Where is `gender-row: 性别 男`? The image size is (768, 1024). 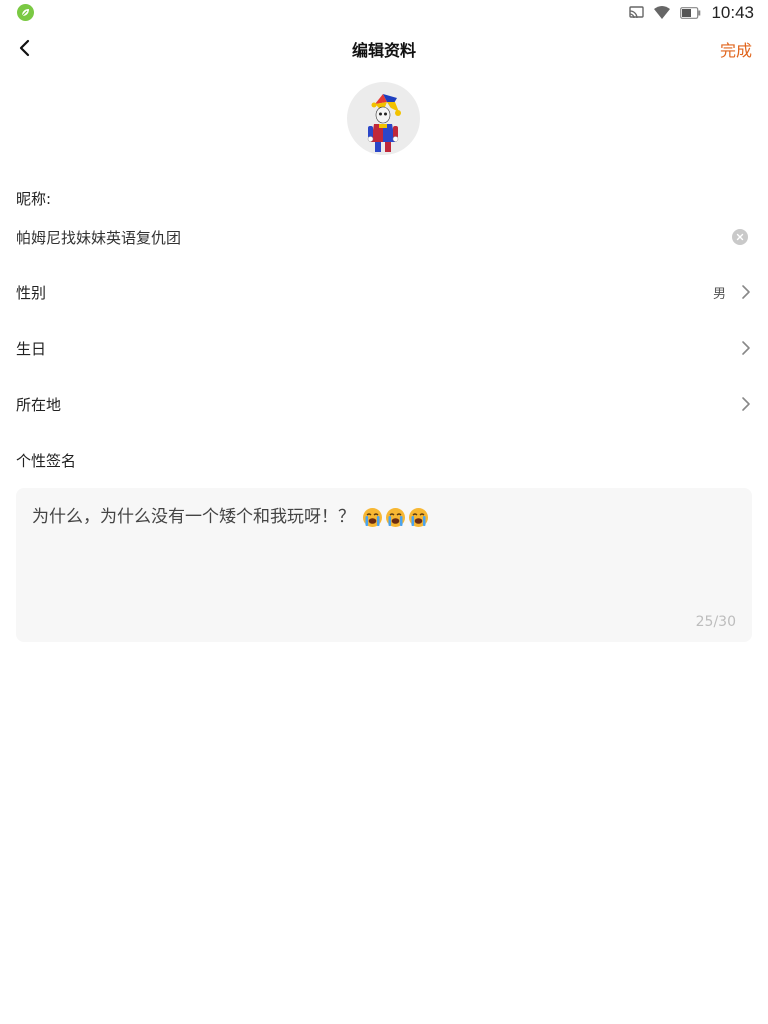 gender-row: 性别 男 is located at coordinates (384, 292).